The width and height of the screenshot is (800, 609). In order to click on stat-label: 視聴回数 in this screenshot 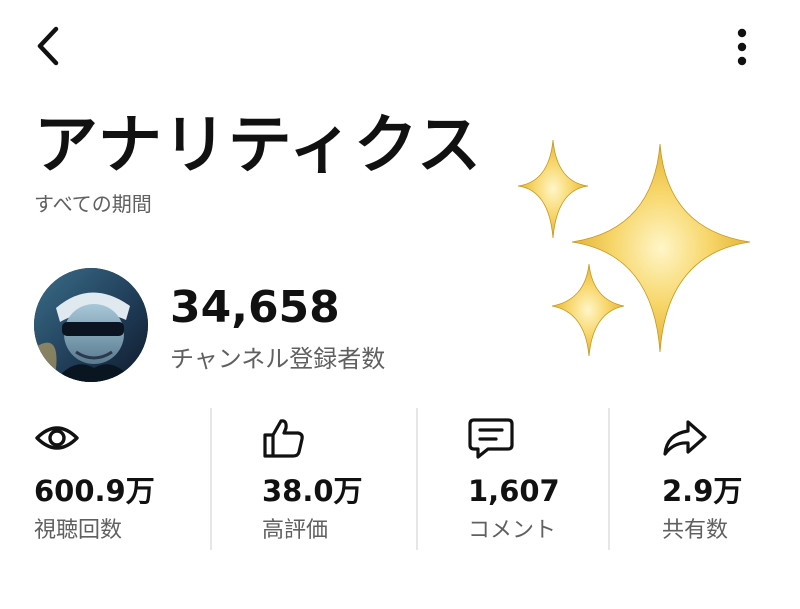, I will do `click(78, 530)`.